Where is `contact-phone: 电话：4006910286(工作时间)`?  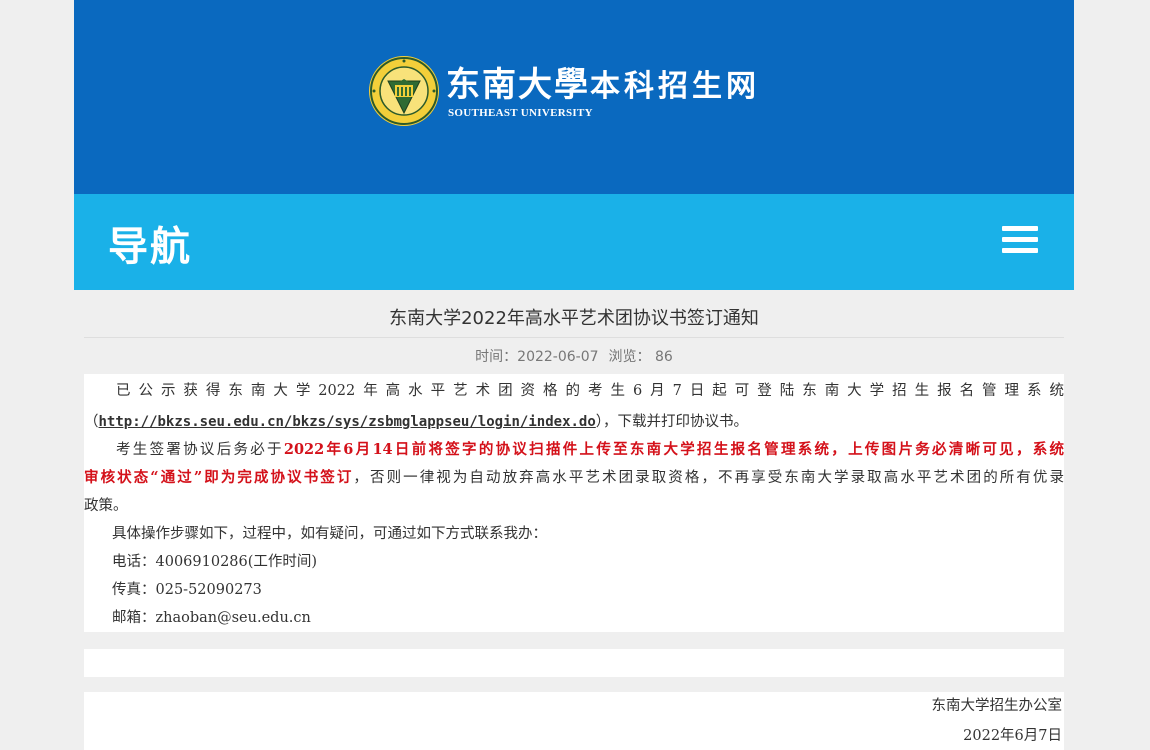
contact-phone: 电话：4006910286(工作时间) is located at coordinates (215, 562).